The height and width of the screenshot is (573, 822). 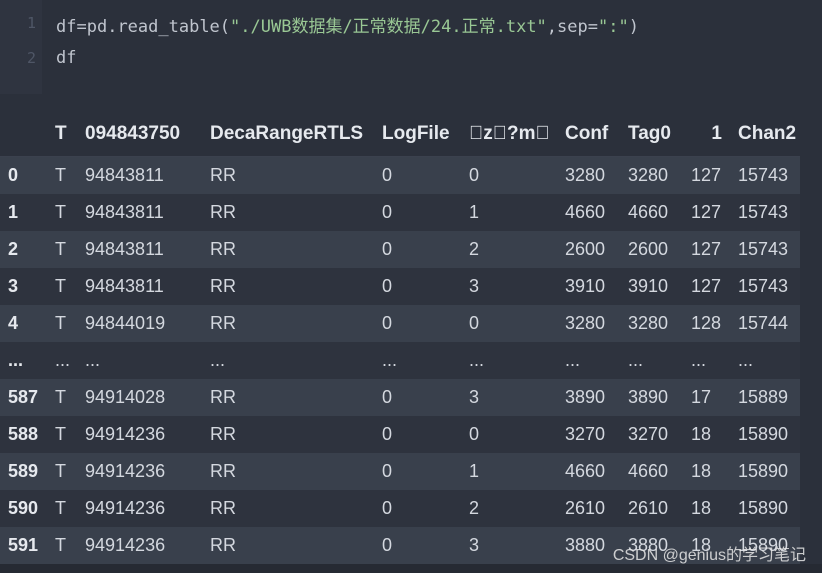 I want to click on row-index: 4, so click(x=13, y=323).